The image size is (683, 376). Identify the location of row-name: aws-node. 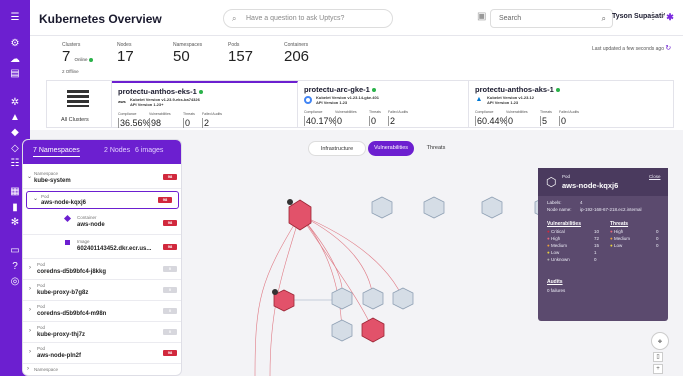
(91, 225).